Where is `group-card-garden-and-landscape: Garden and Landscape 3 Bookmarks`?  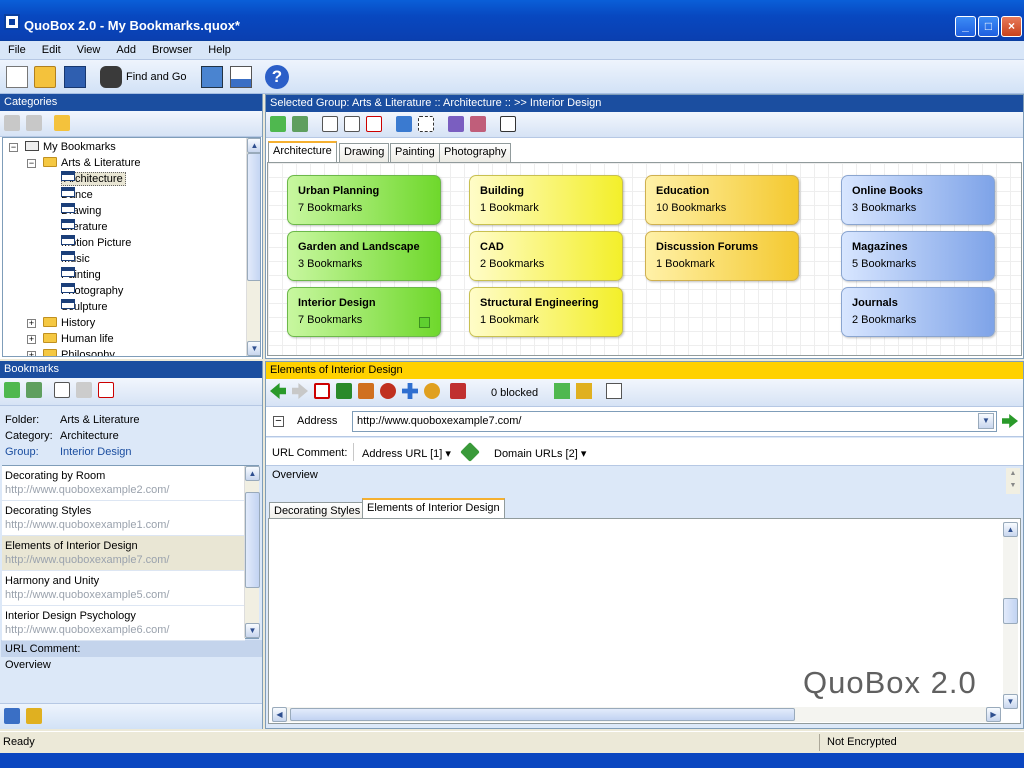
group-card-garden-and-landscape: Garden and Landscape 3 Bookmarks is located at coordinates (364, 256).